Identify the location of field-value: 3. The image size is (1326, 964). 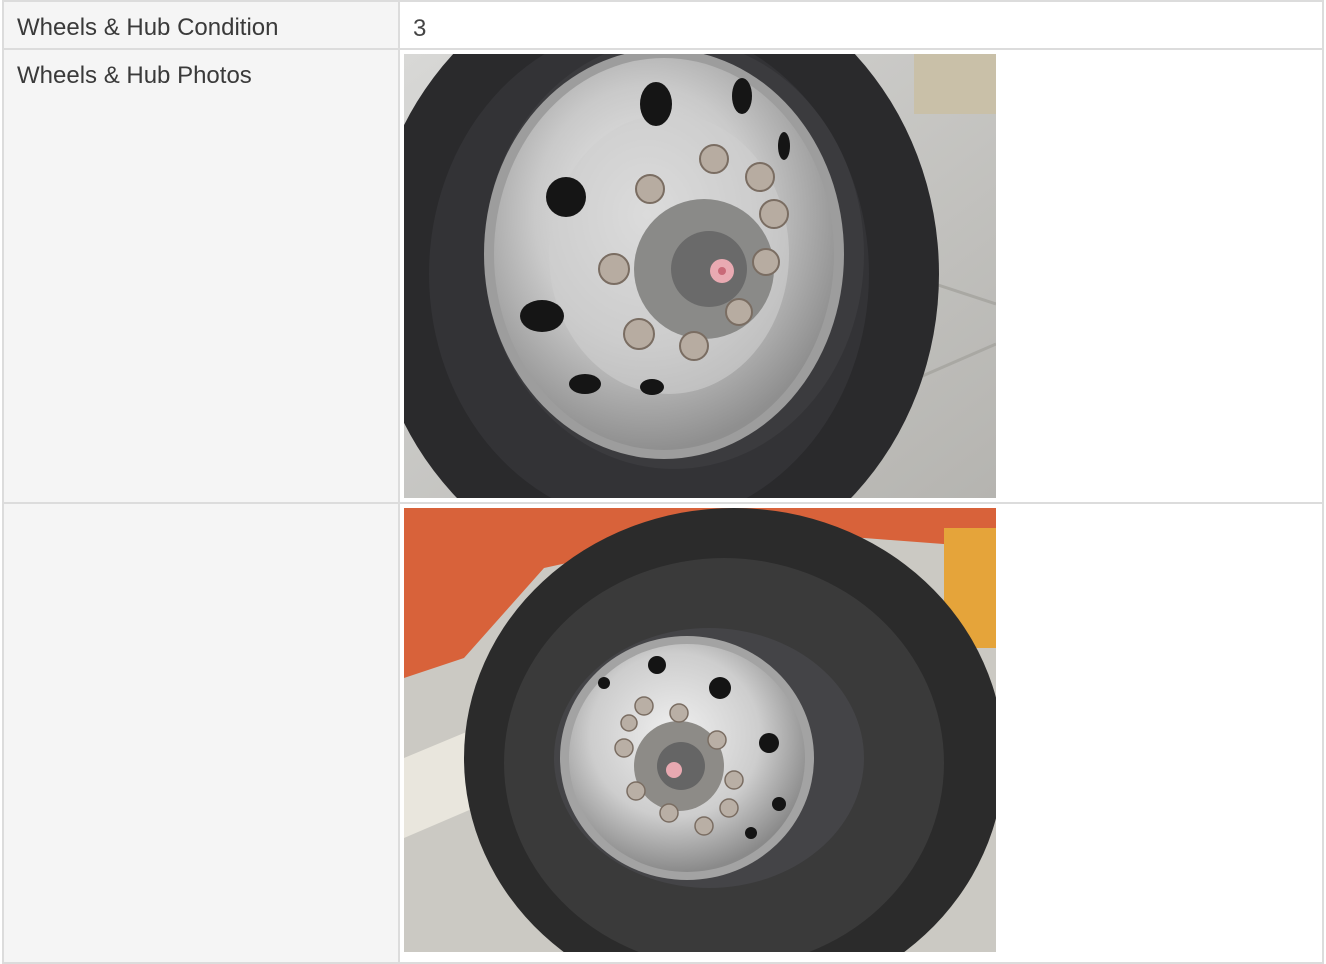
(861, 25).